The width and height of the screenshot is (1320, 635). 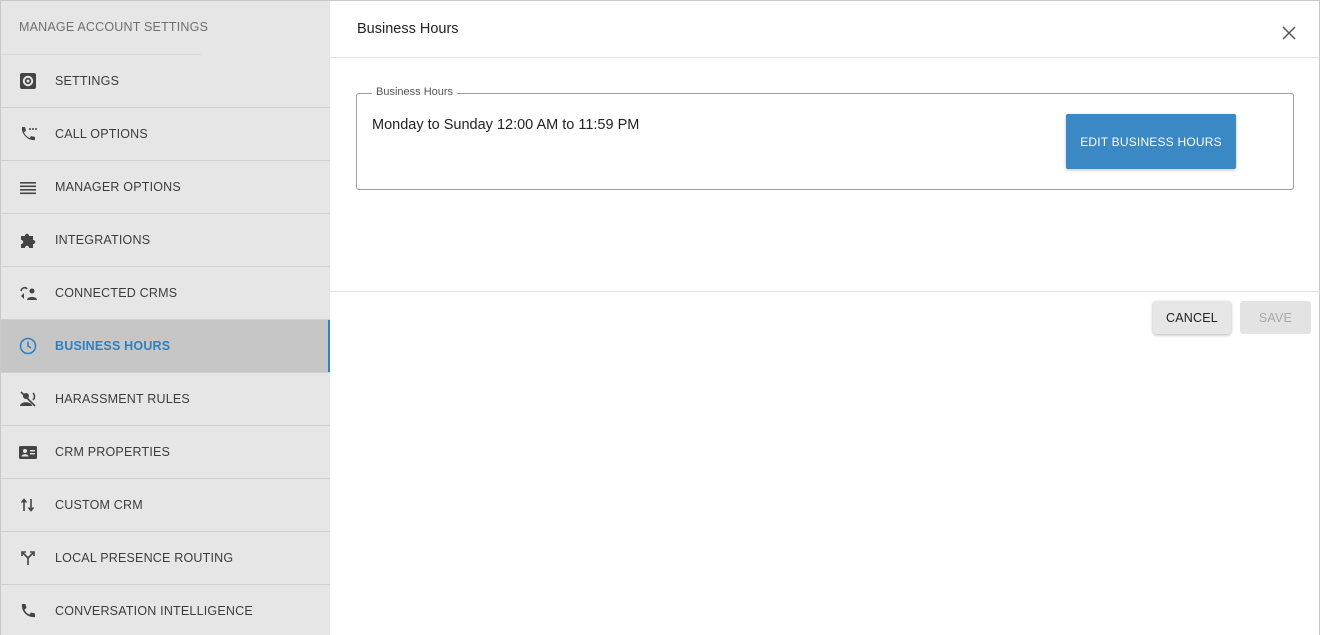 What do you see at coordinates (824, 29) in the screenshot?
I see `panel-header: Business Hours` at bounding box center [824, 29].